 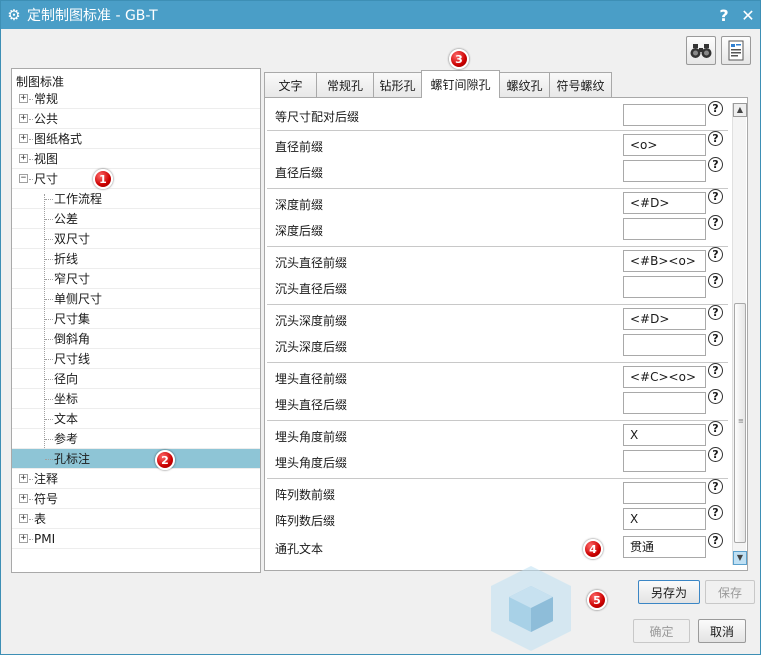 I want to click on vertical-scrollbar: ▲ ≡ ▼, so click(x=739, y=334).